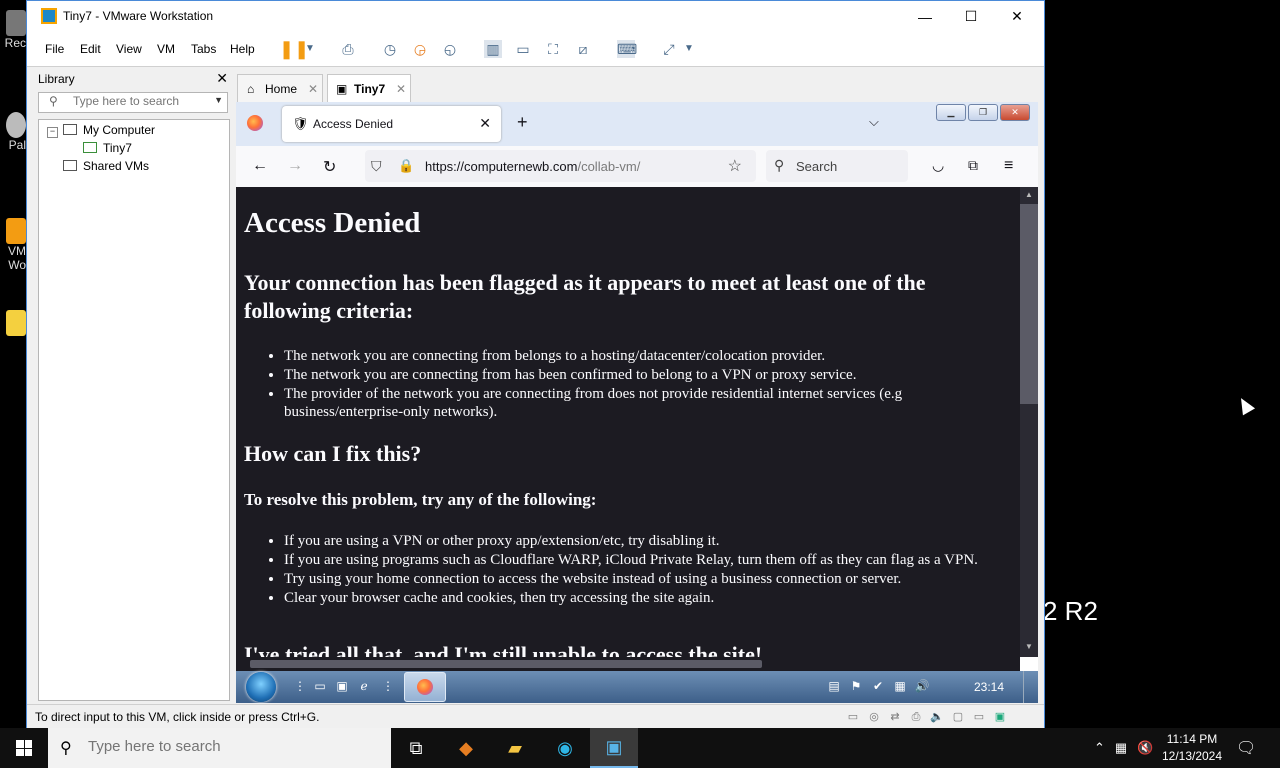 The image size is (1280, 768). I want to click on stretch-guest-icon: ⤢, so click(669, 49).